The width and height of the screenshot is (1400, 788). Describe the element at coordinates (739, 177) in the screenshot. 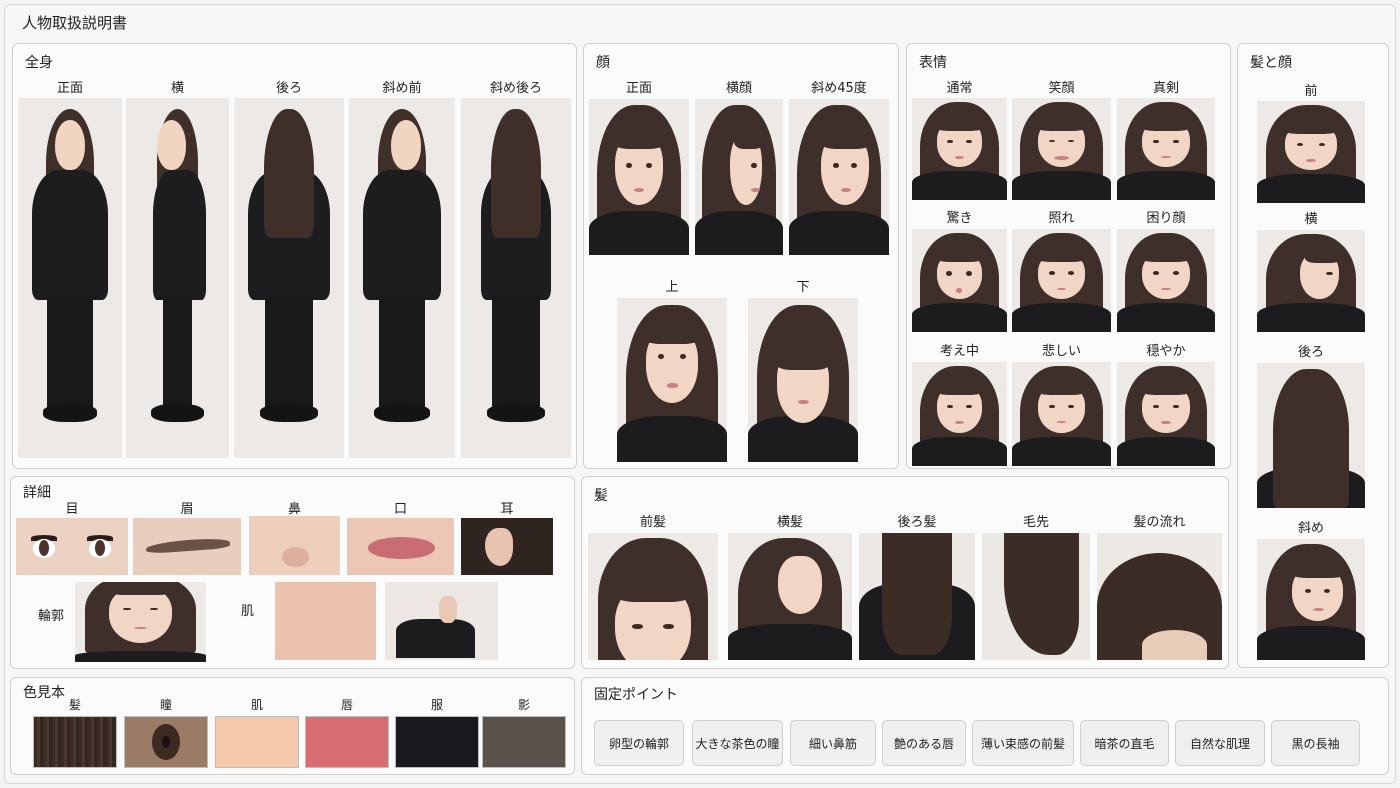

I see `face-profile-photo` at that location.